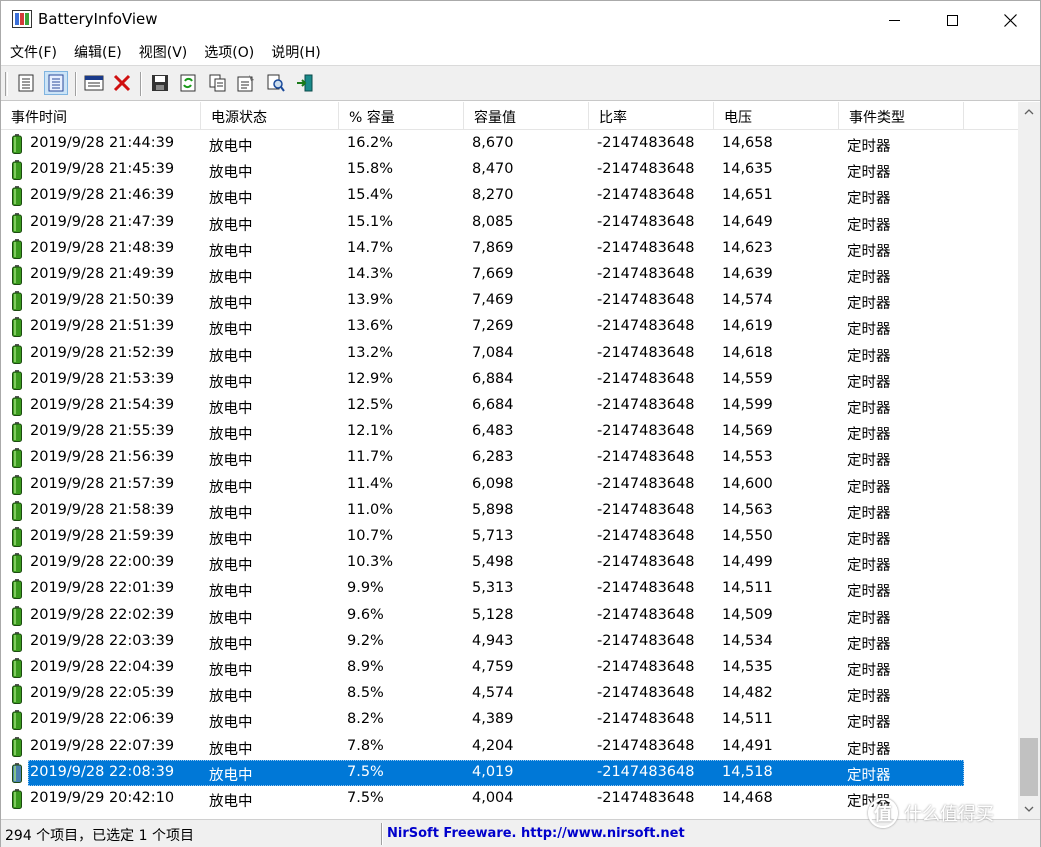  I want to click on properties-button, so click(246, 83).